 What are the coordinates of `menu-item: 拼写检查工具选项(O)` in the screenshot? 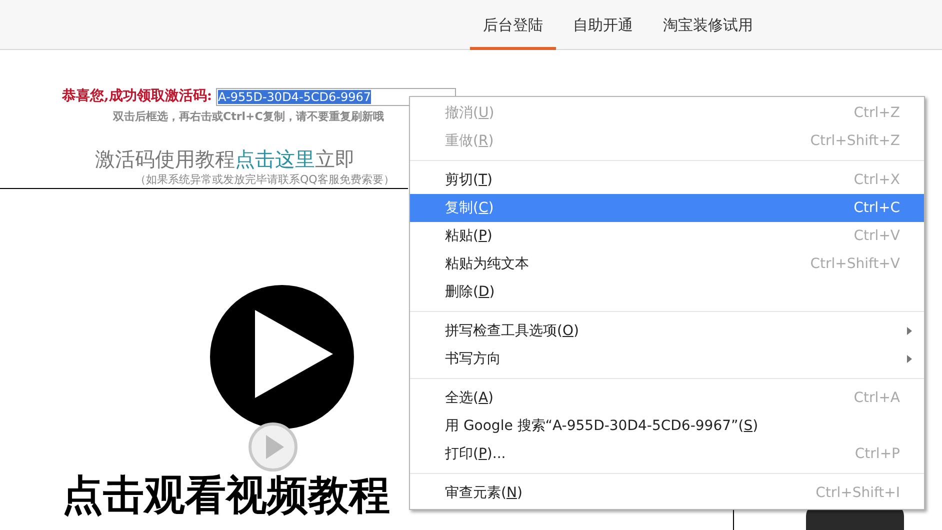 It's located at (667, 331).